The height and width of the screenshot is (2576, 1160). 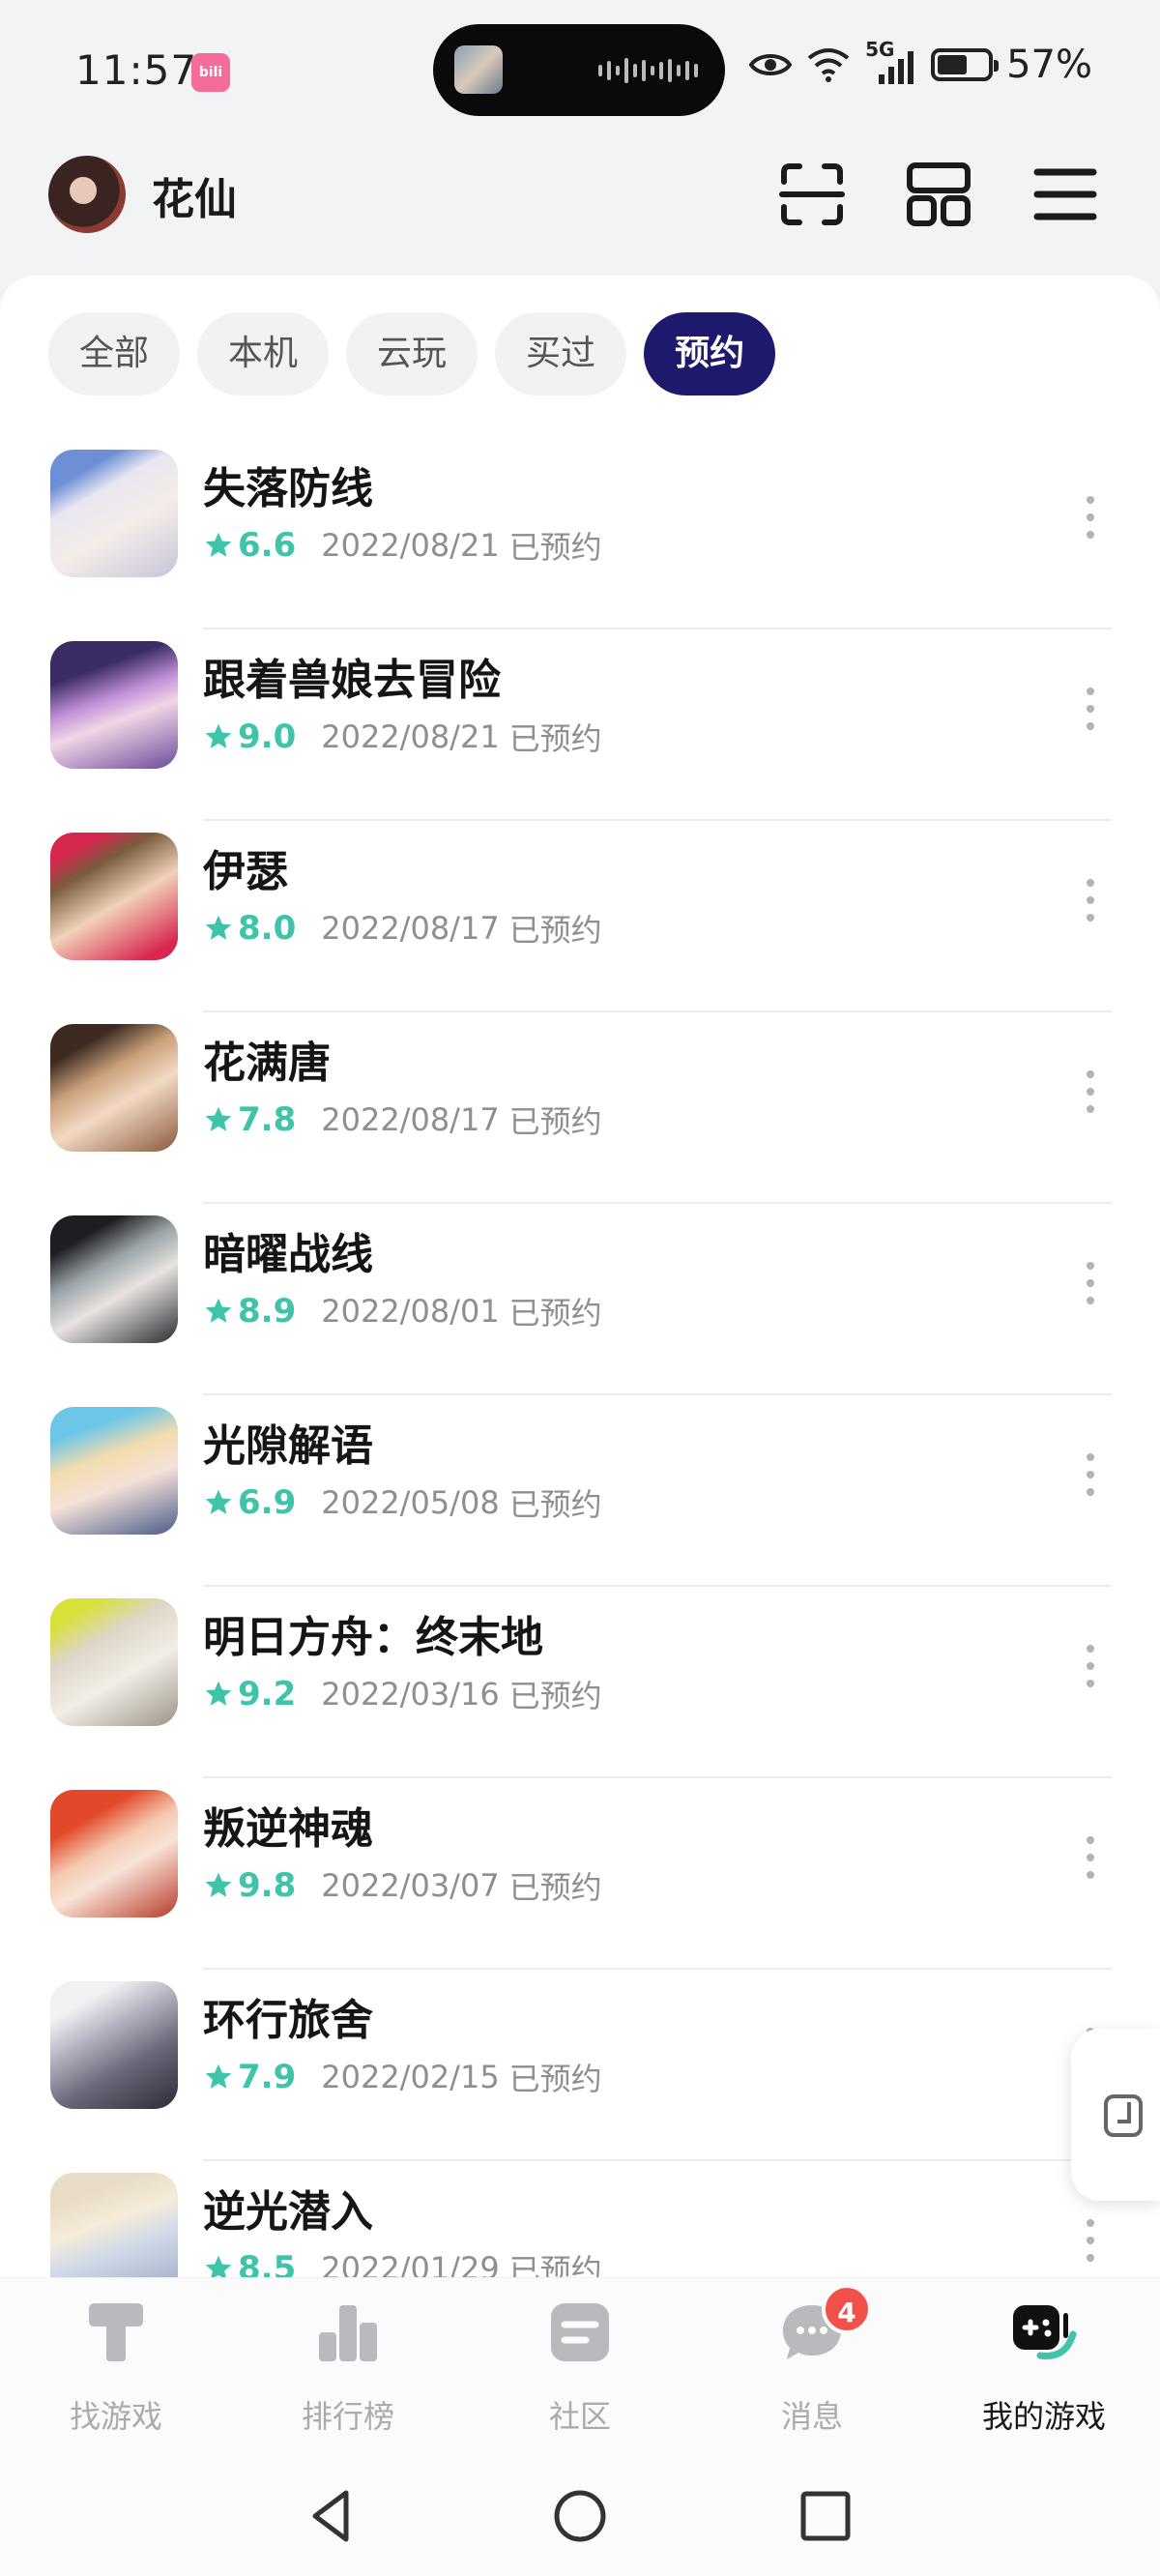 I want to click on status-time: 11:57, so click(x=137, y=70).